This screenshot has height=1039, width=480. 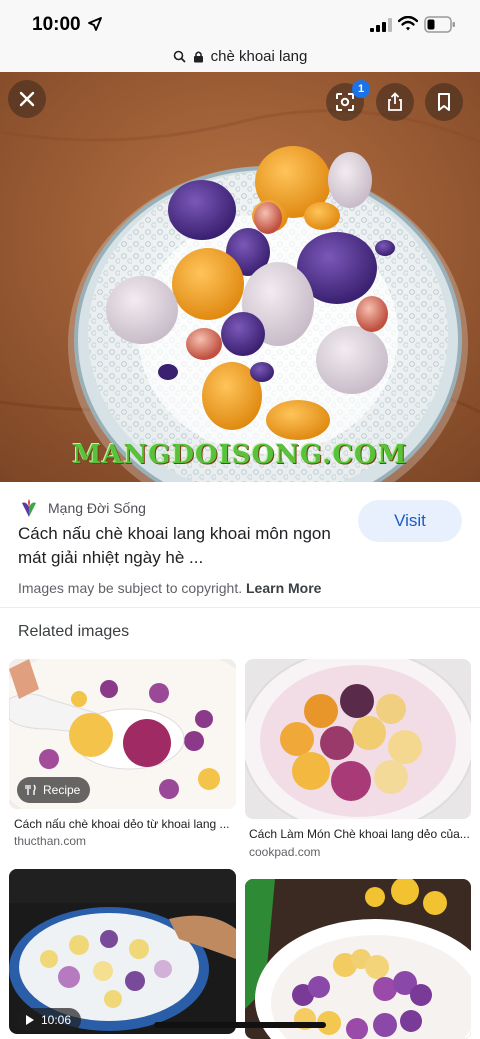 What do you see at coordinates (283, 588) in the screenshot?
I see `learn-more-link: Learn More` at bounding box center [283, 588].